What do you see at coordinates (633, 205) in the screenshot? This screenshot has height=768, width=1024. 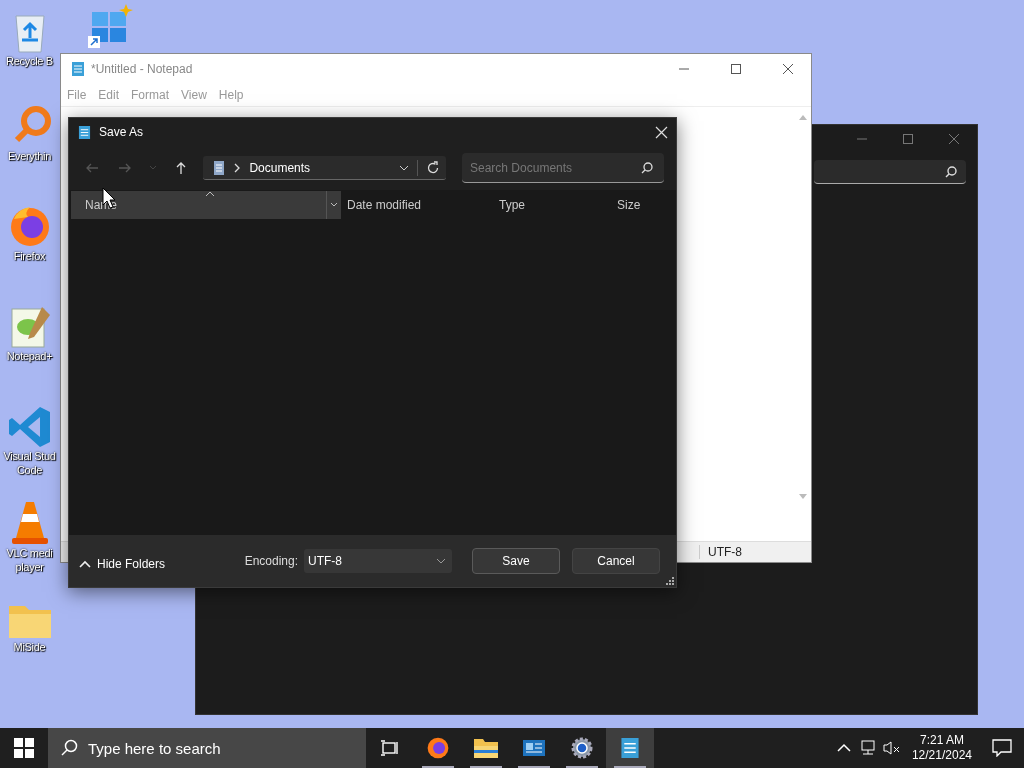 I see `column-header: Size` at bounding box center [633, 205].